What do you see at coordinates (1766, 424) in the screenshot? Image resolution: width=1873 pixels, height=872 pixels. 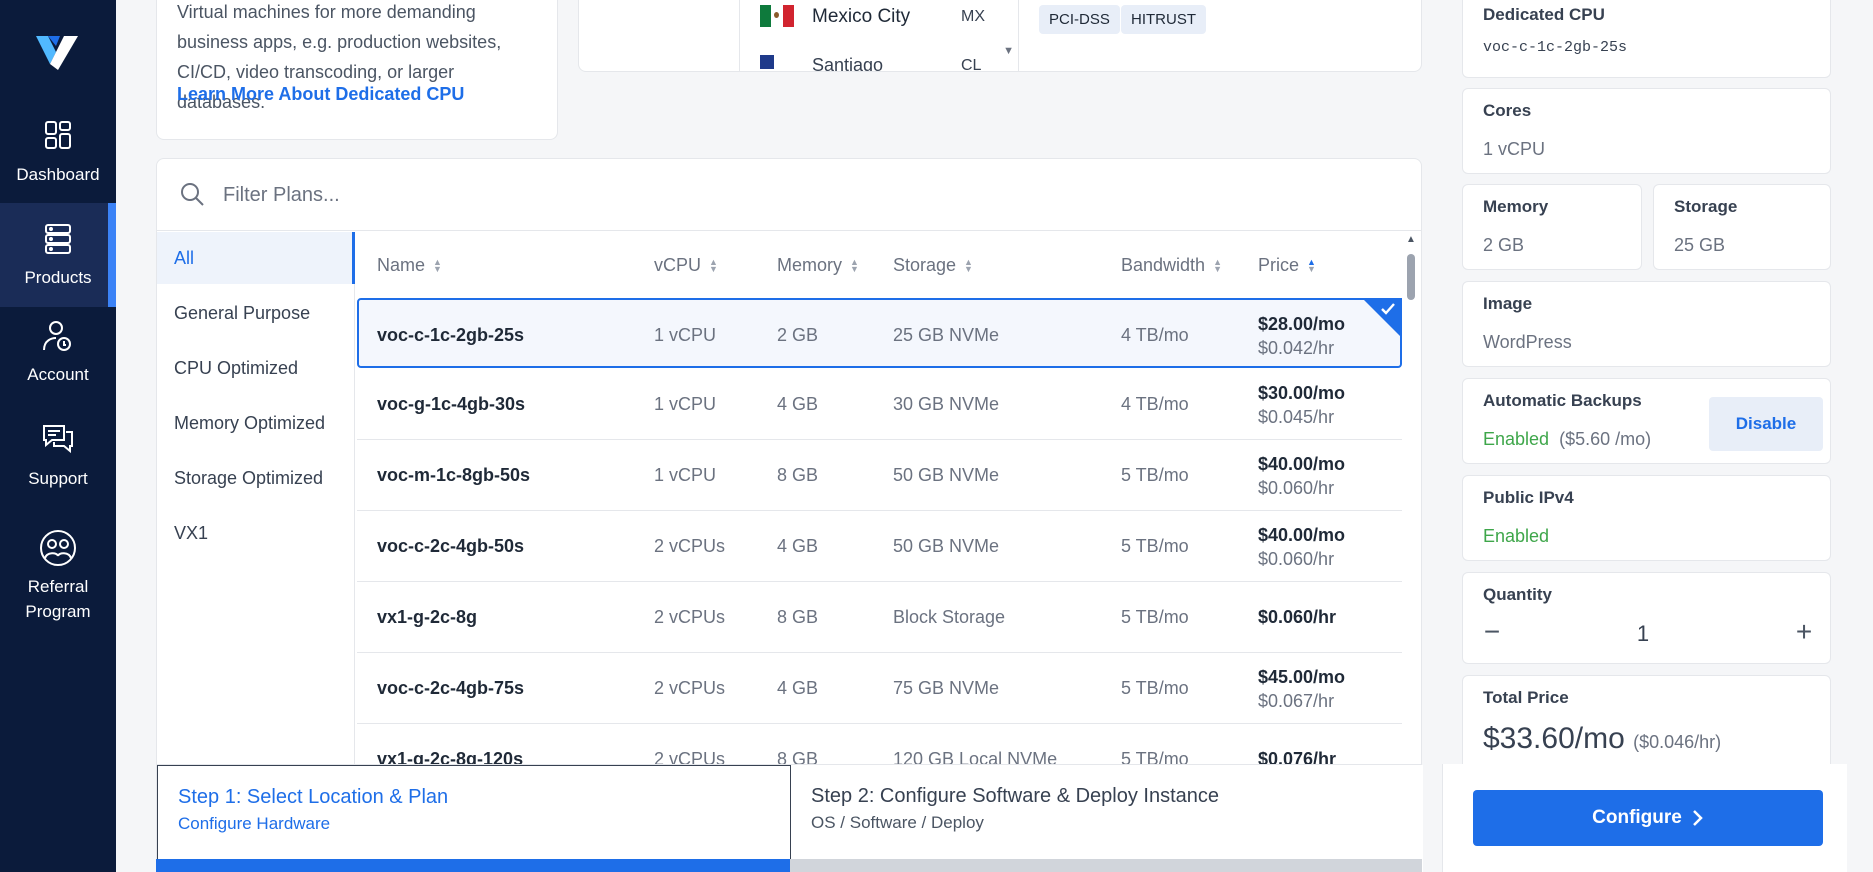 I see `disable-backups-button: Disable` at bounding box center [1766, 424].